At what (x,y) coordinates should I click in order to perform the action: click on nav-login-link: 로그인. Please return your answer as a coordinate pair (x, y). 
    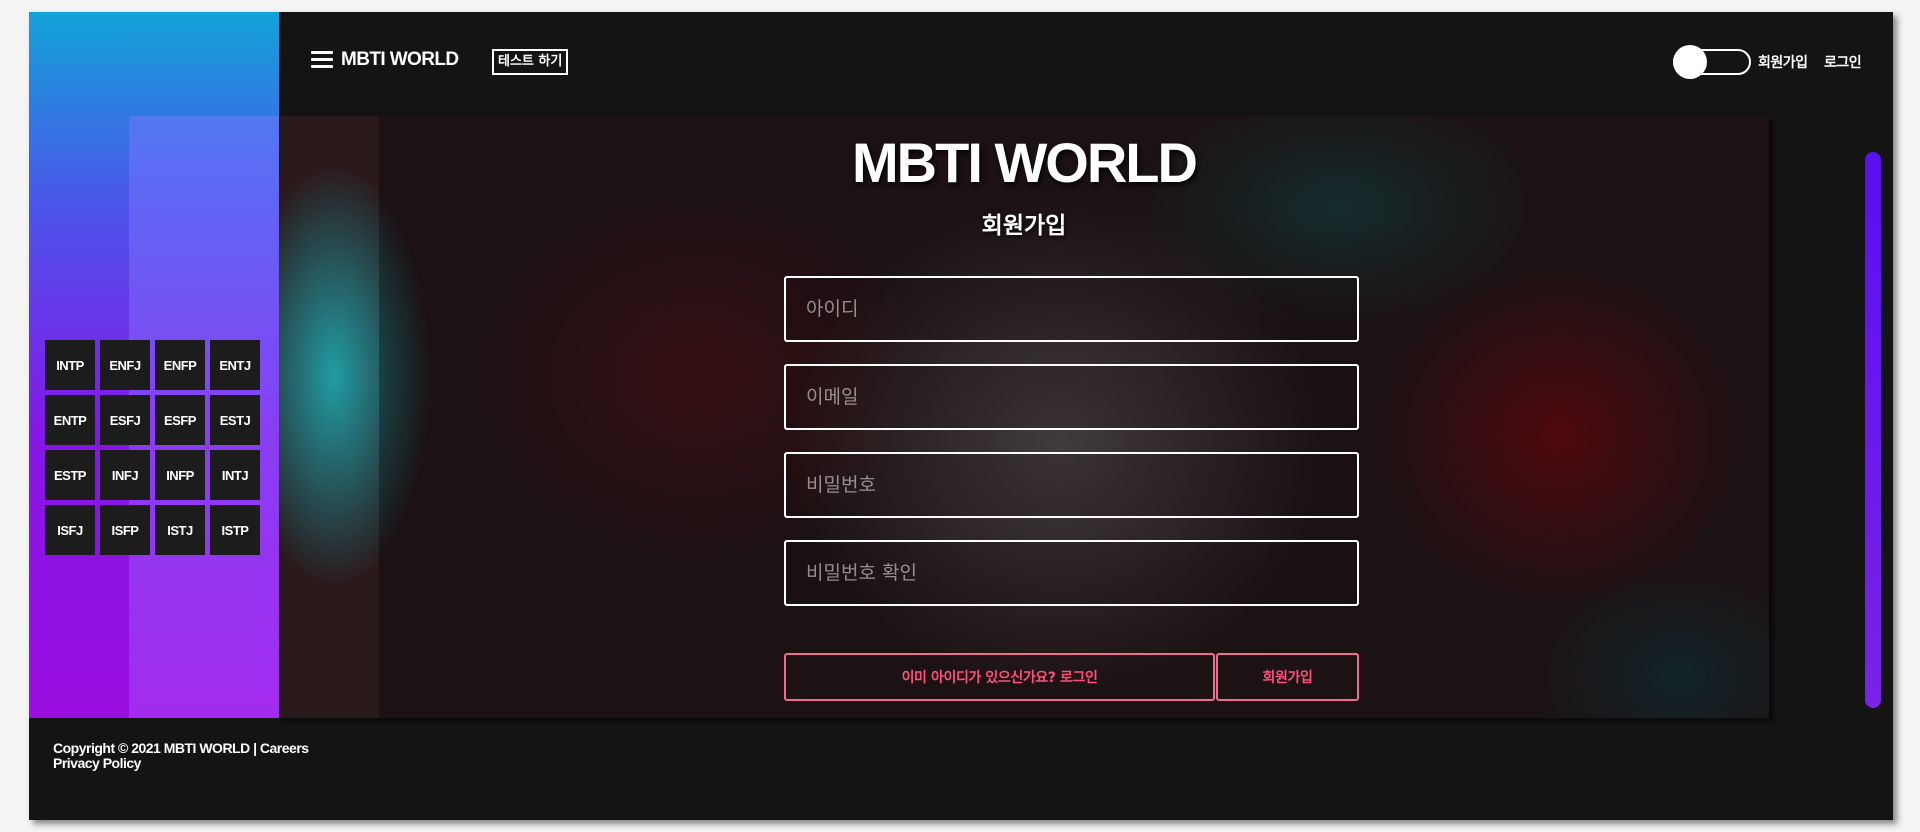
    Looking at the image, I should click on (1843, 62).